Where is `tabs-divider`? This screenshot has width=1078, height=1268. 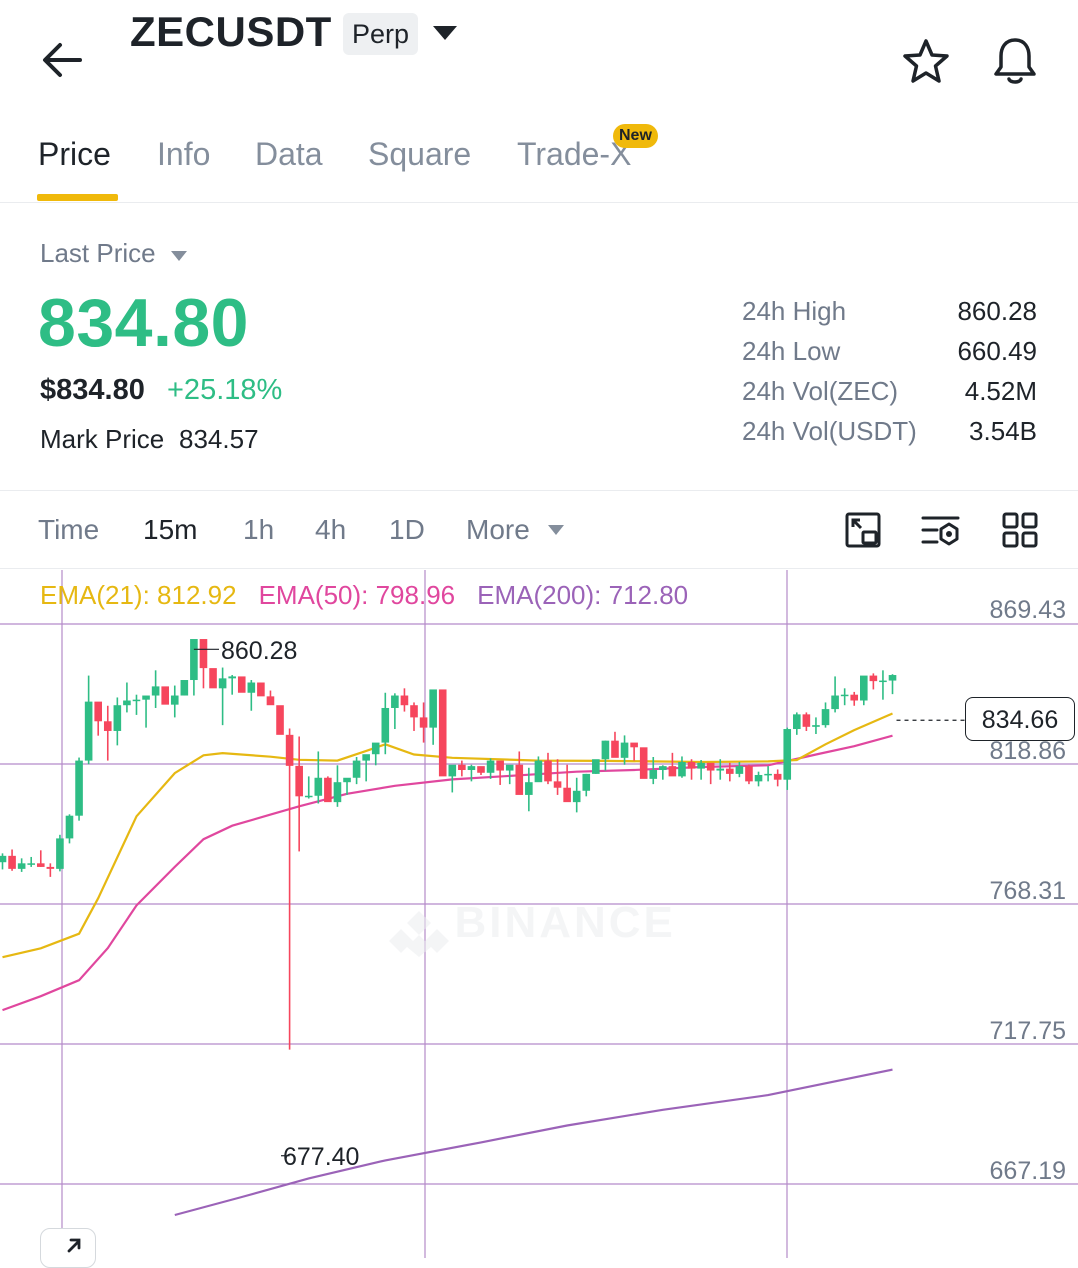
tabs-divider is located at coordinates (539, 202).